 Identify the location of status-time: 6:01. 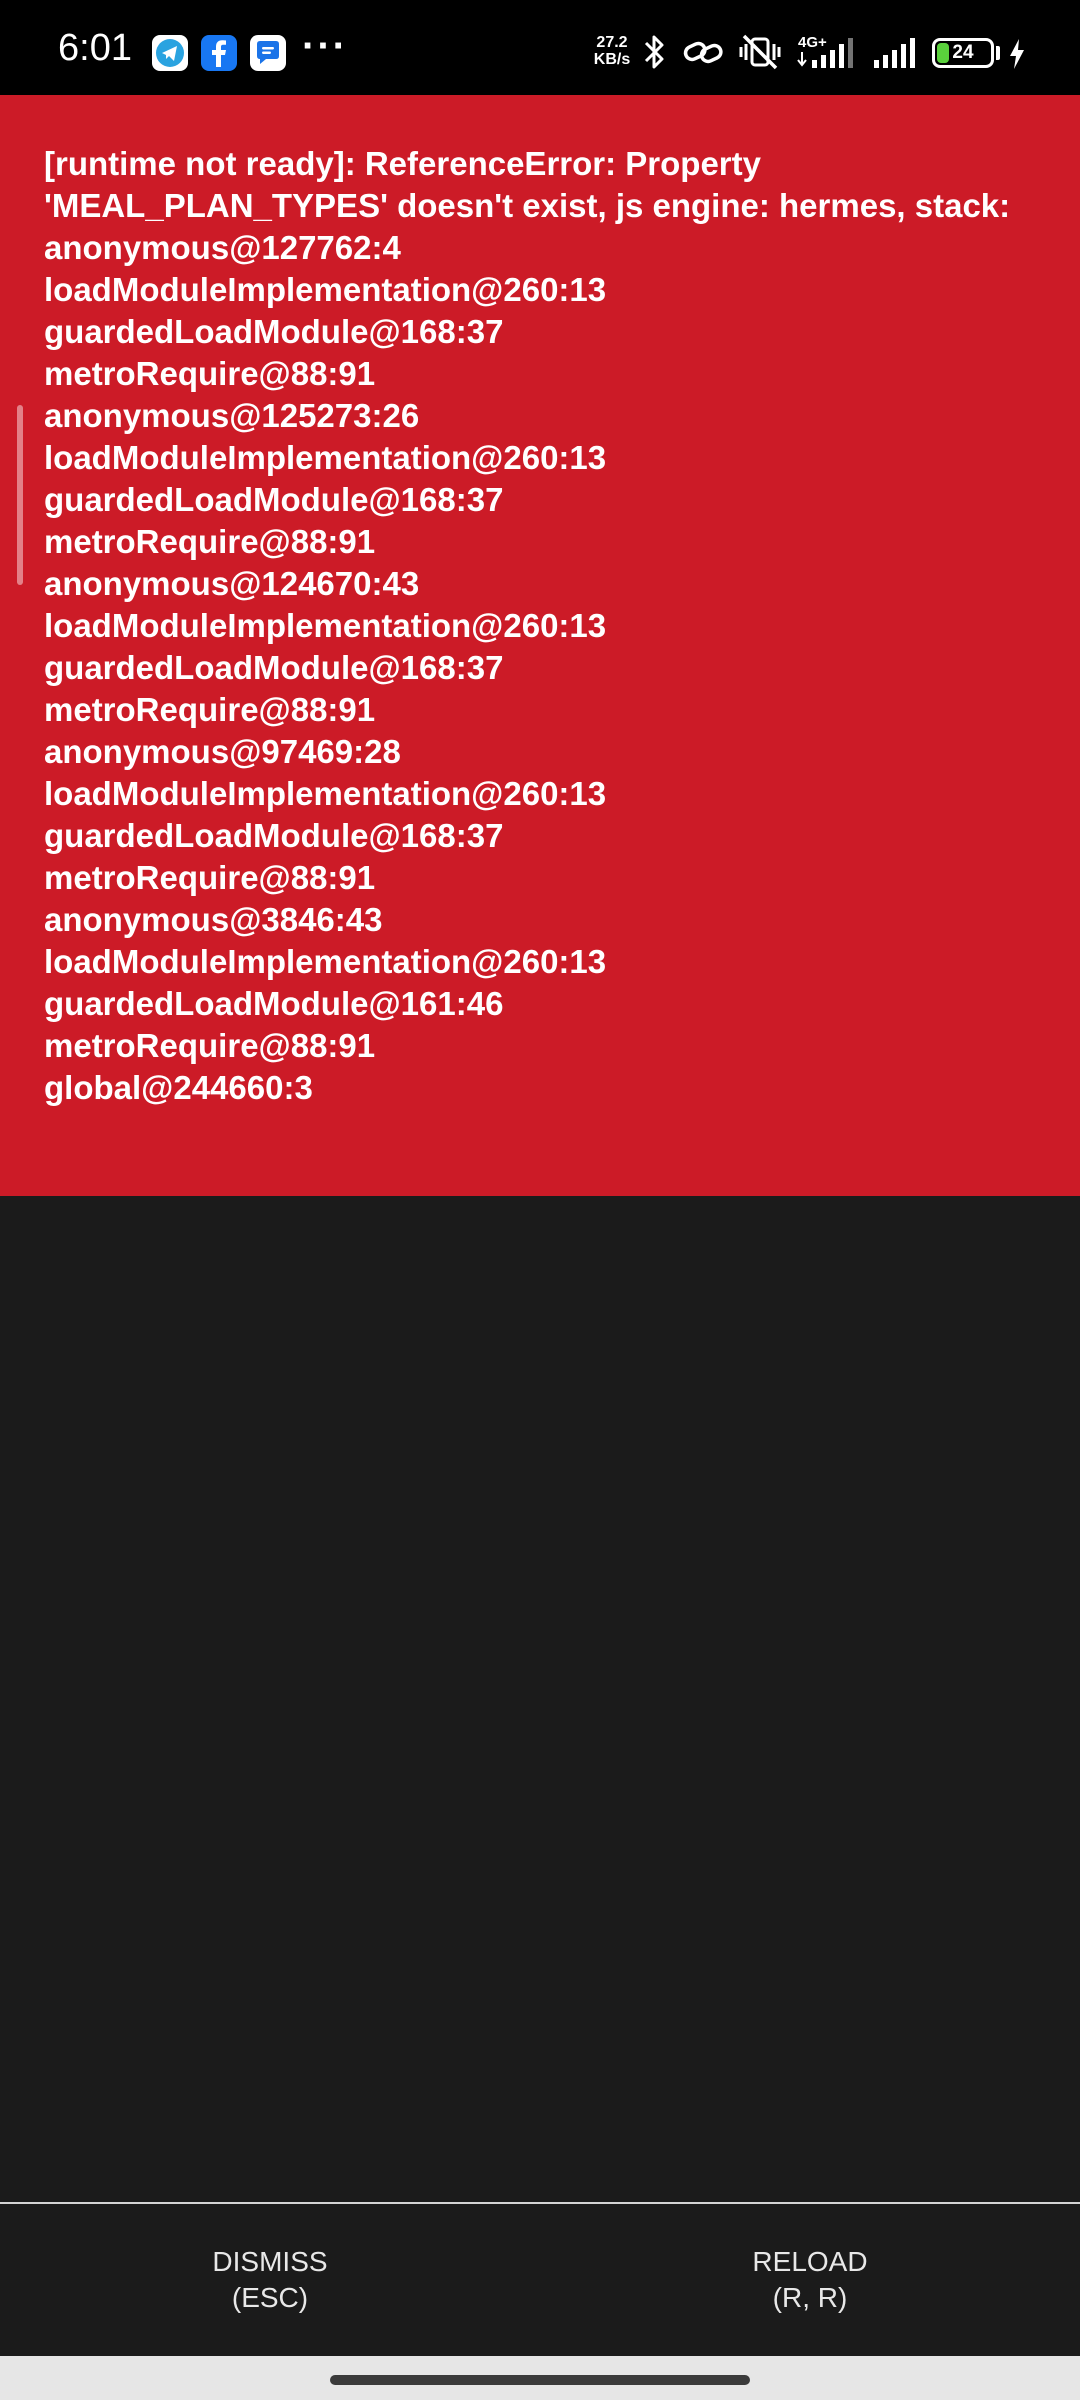
(95, 48).